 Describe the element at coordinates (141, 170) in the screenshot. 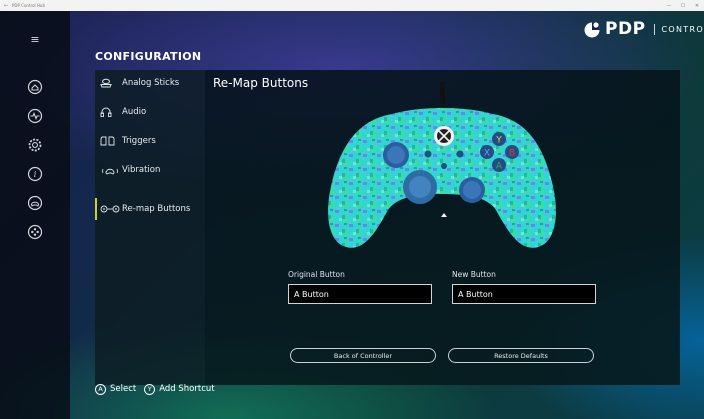

I see `menu-item-label: Vibration` at that location.